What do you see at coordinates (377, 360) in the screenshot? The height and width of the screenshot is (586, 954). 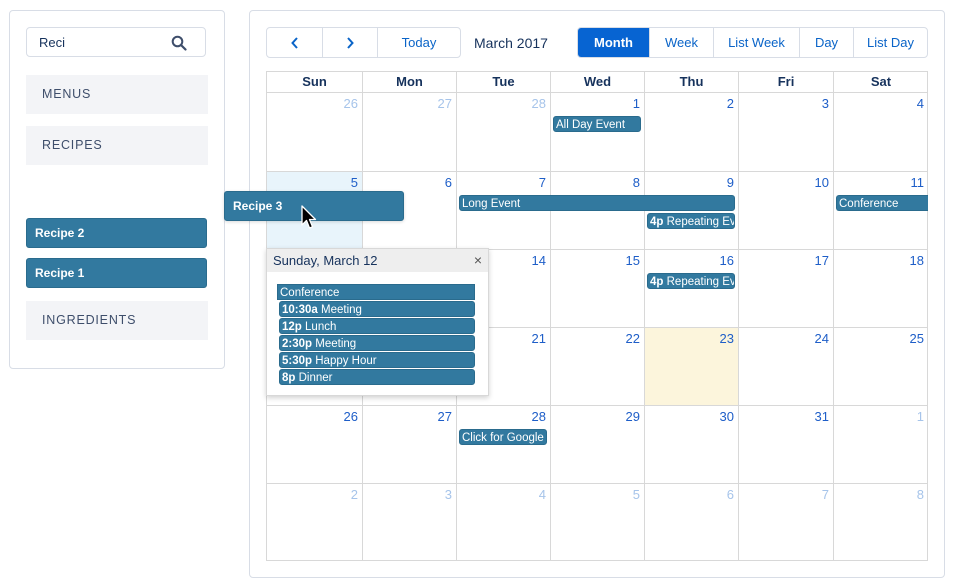 I see `popover-event: 5:30p Happy Hour` at bounding box center [377, 360].